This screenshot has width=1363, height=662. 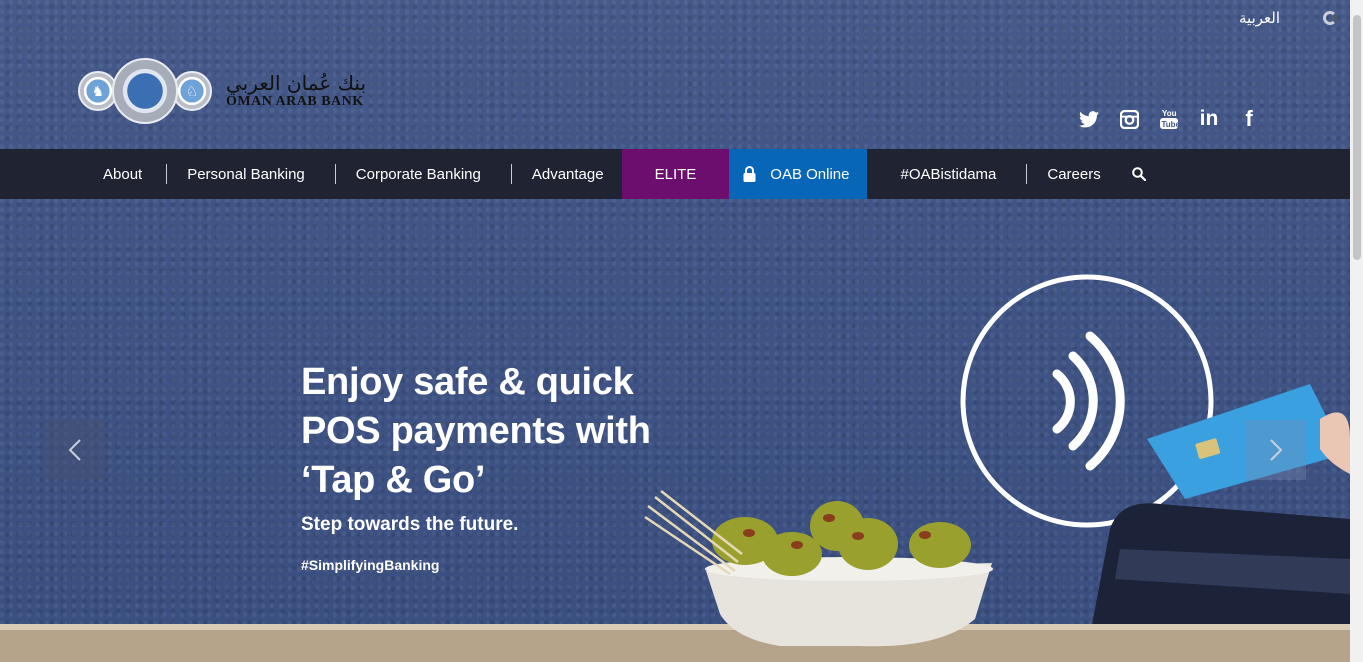 I want to click on carousel-prev-button, so click(x=75, y=450).